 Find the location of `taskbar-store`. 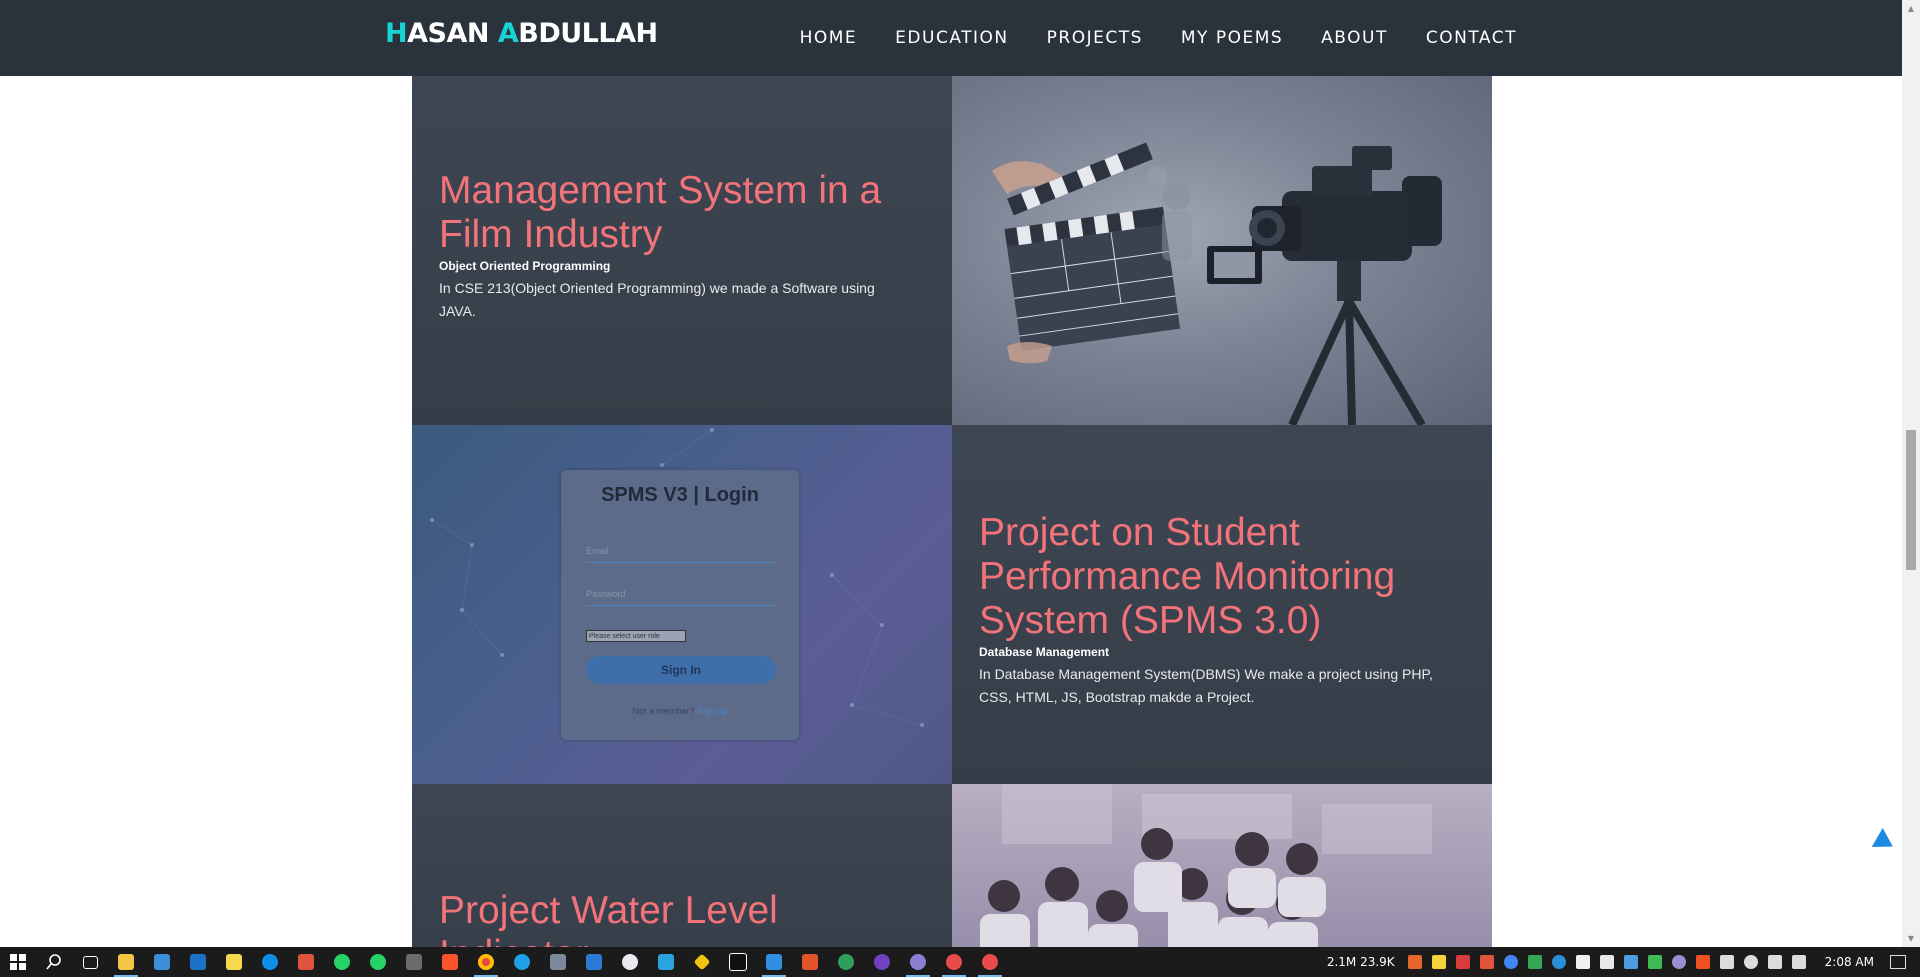

taskbar-store is located at coordinates (162, 962).